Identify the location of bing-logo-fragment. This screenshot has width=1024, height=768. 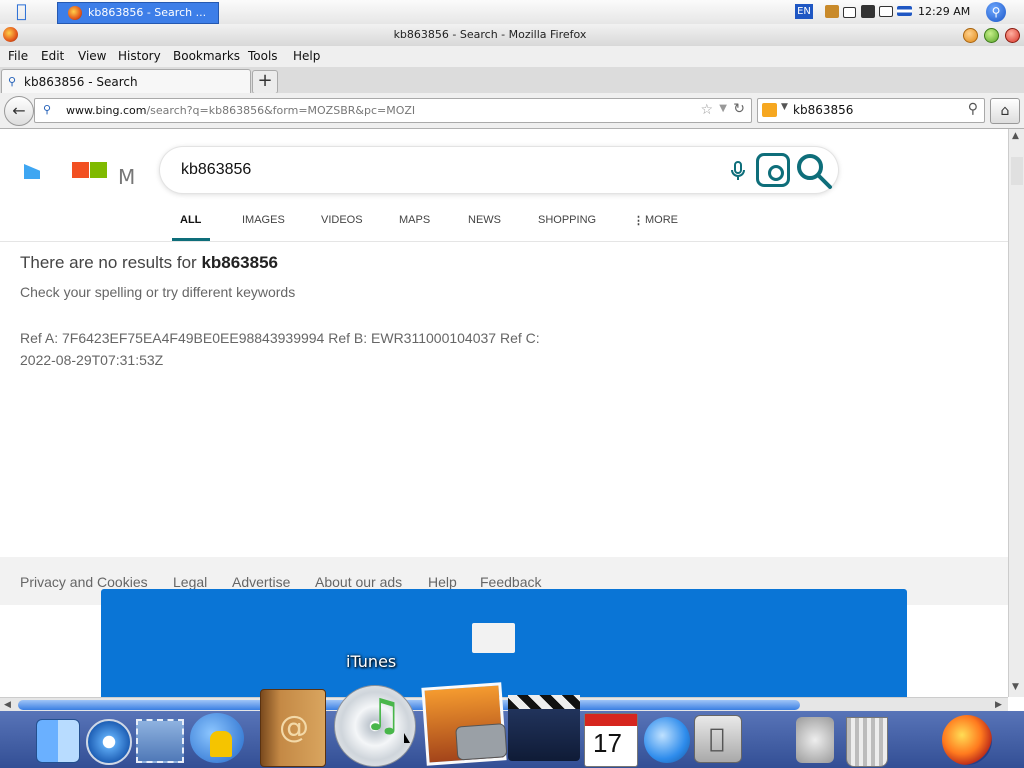
(32, 171).